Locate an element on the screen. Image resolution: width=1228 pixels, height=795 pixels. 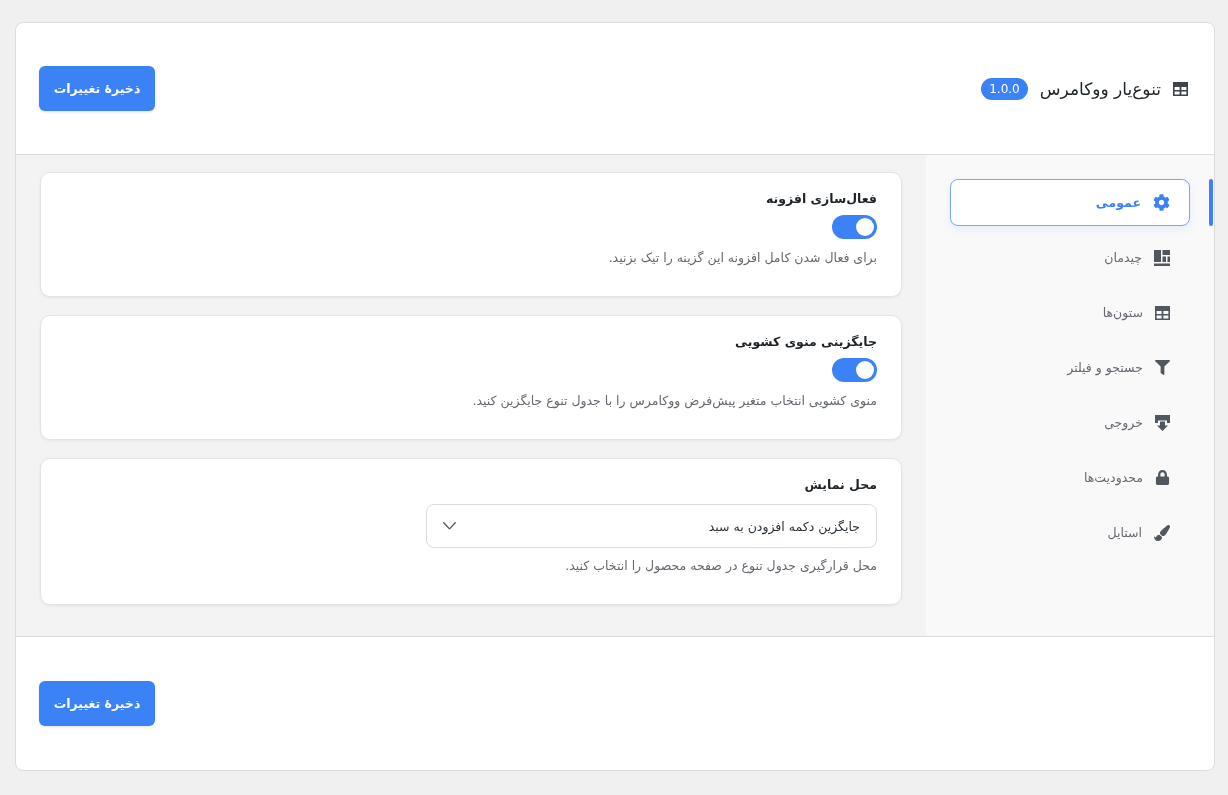
version-badge: 1.0.0 is located at coordinates (1004, 88).